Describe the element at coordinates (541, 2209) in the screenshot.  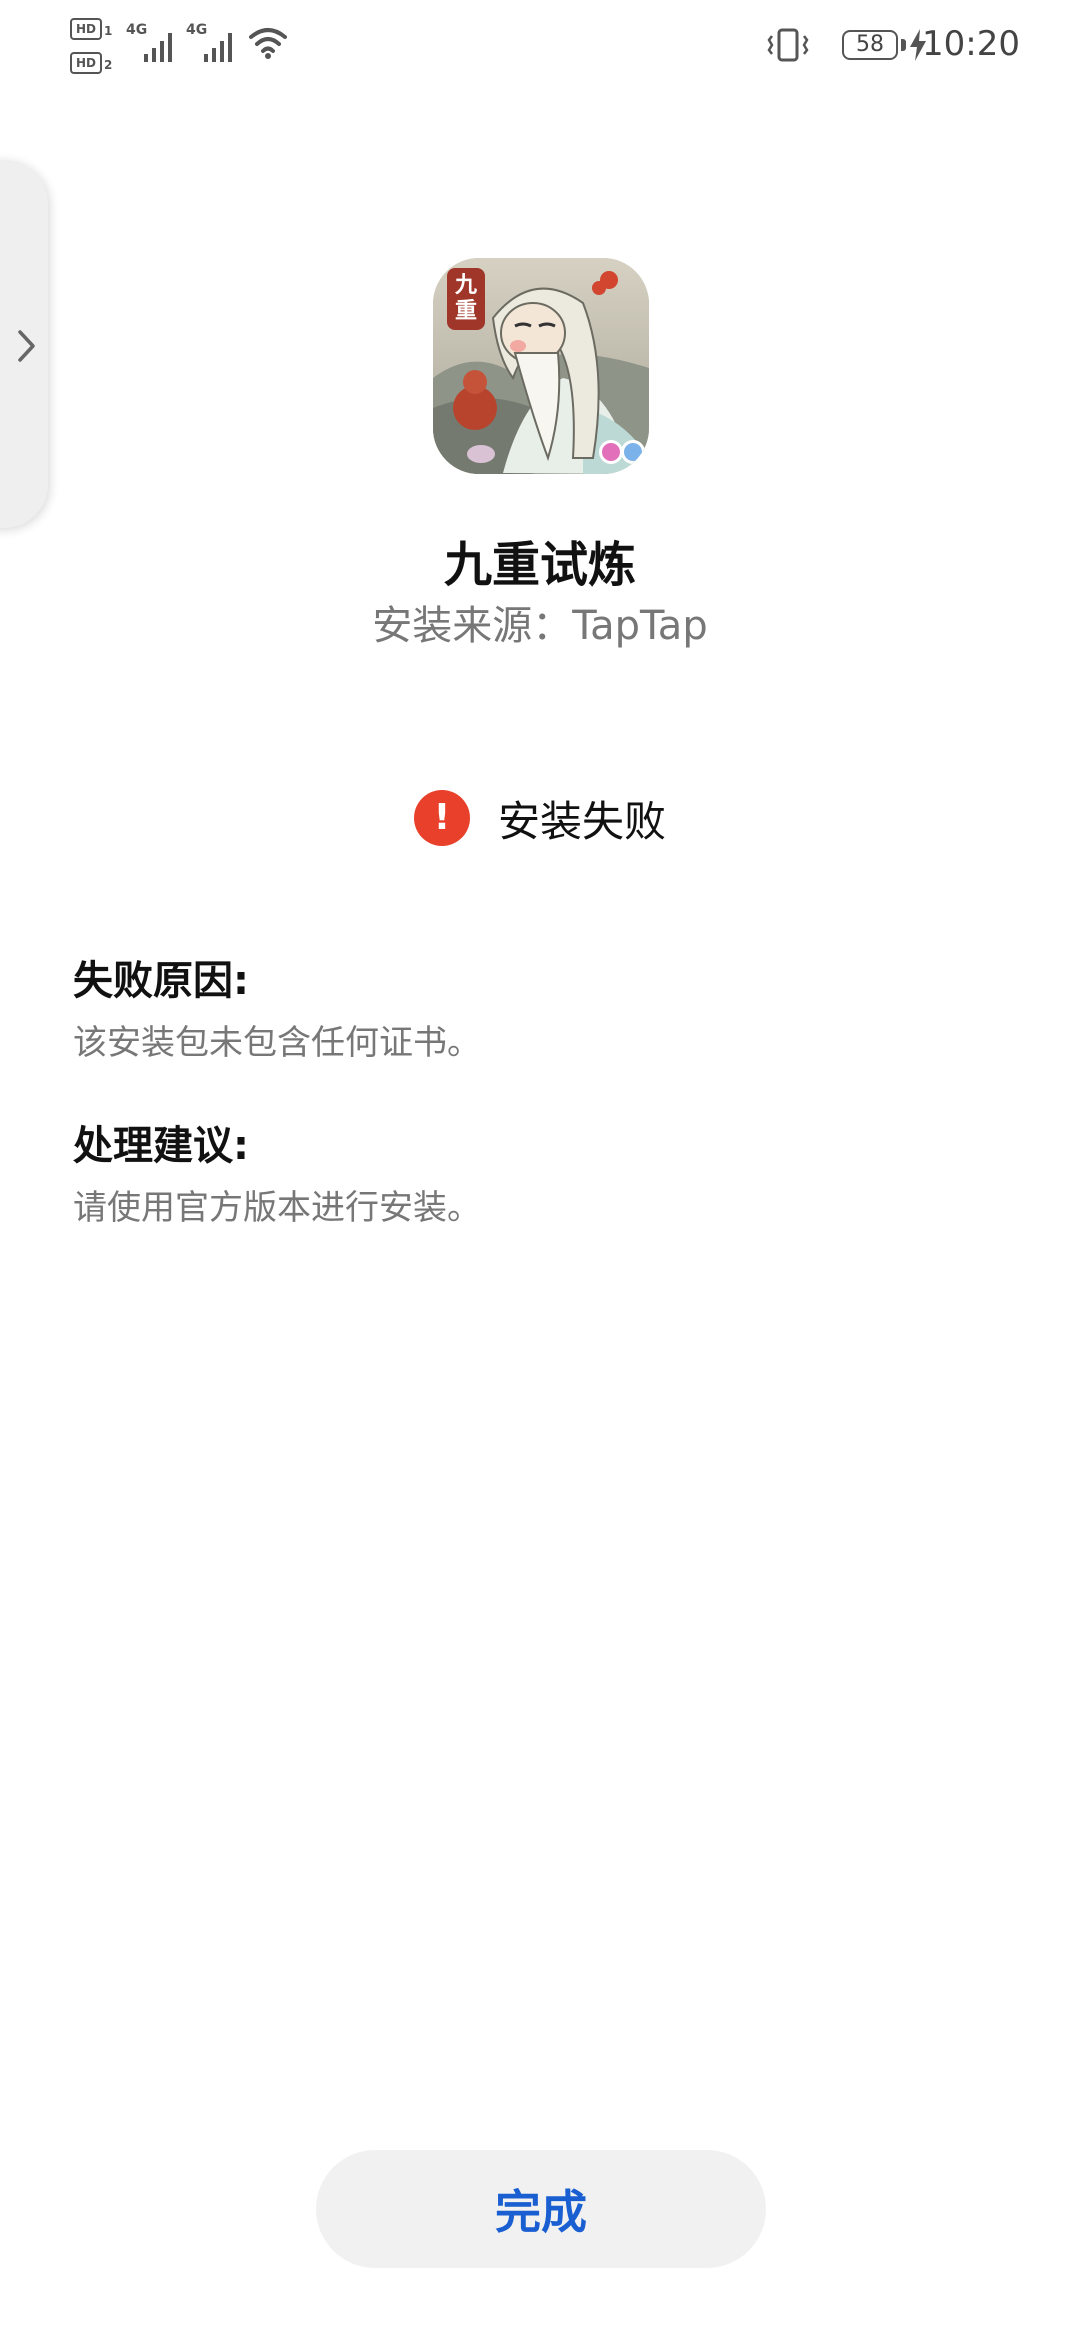
I see `done-button: 完成` at that location.